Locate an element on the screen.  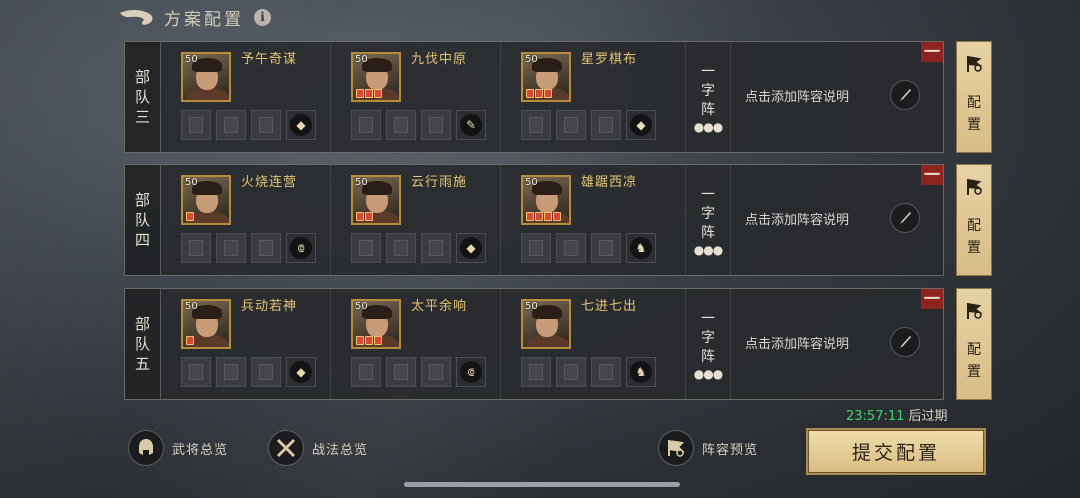
submit-config-button: 提交配置 is located at coordinates (896, 451).